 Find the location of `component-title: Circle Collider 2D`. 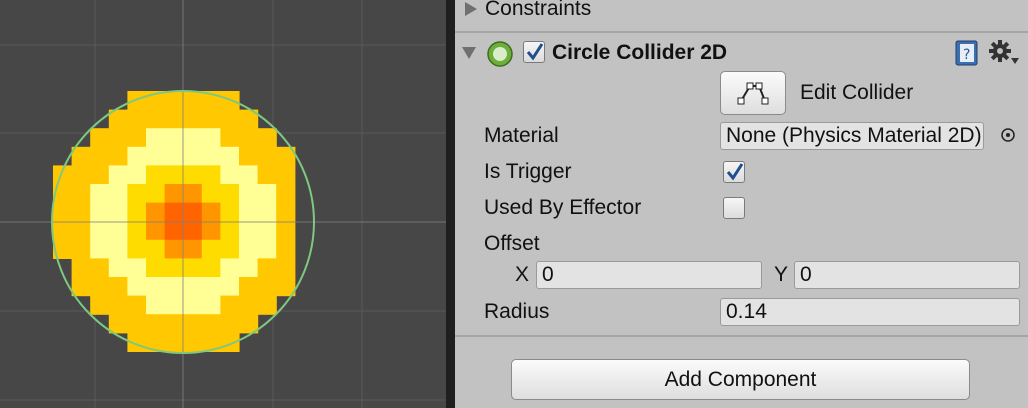

component-title: Circle Collider 2D is located at coordinates (640, 52).